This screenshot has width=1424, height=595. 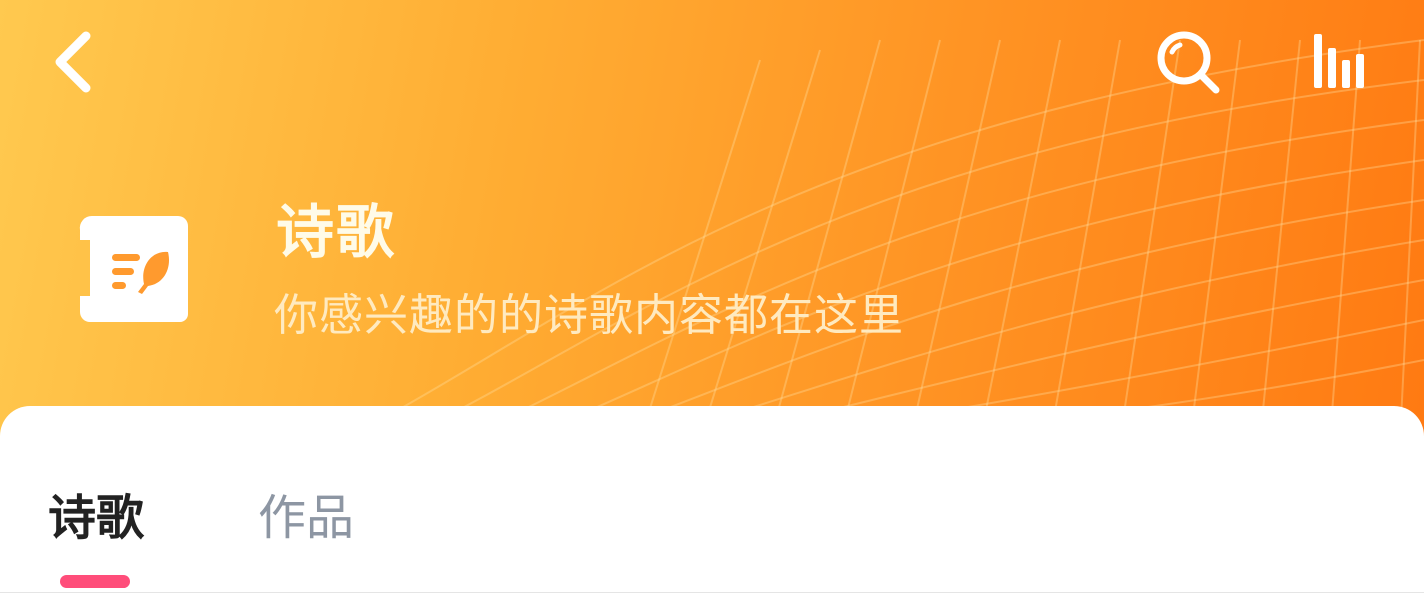 I want to click on poetry-scroll-icon, so click(x=133, y=268).